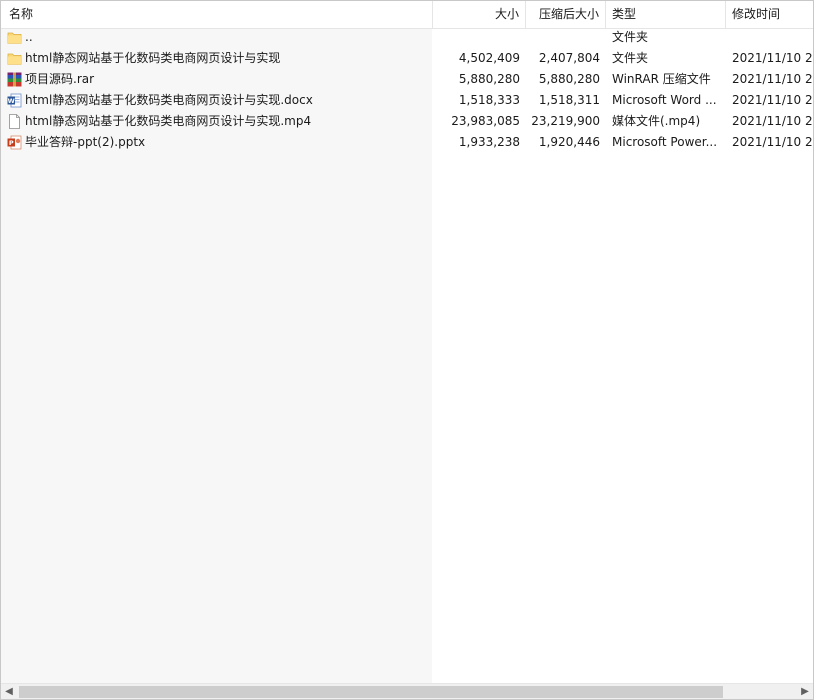 This screenshot has width=814, height=700. Describe the element at coordinates (489, 142) in the screenshot. I see `file-size: 1,933,238` at that location.